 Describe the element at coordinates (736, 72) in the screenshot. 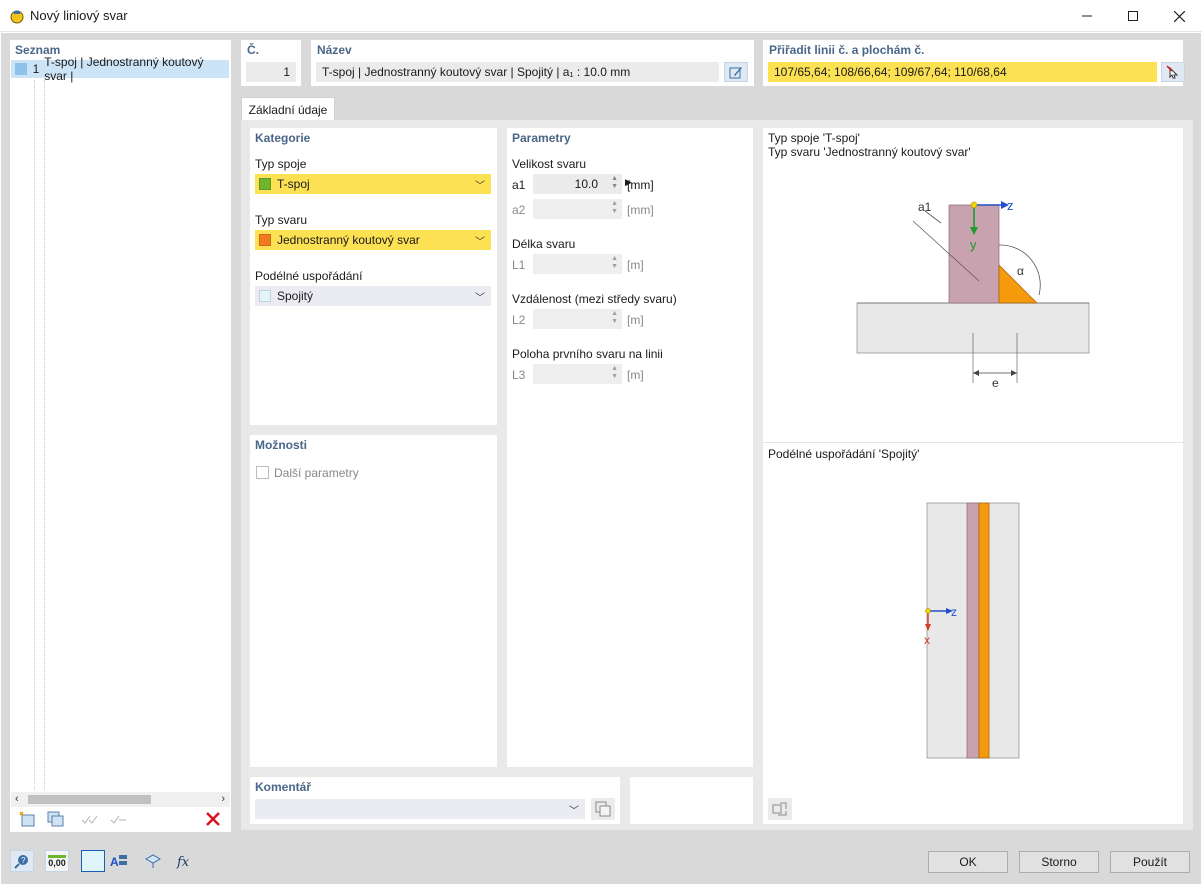

I see `edit-name-button` at that location.